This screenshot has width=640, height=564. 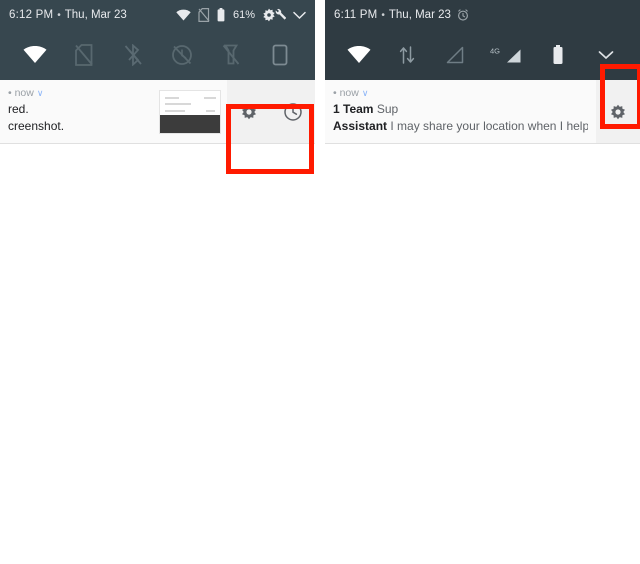 What do you see at coordinates (190, 111) in the screenshot?
I see `screenshot-thumbnail-image` at bounding box center [190, 111].